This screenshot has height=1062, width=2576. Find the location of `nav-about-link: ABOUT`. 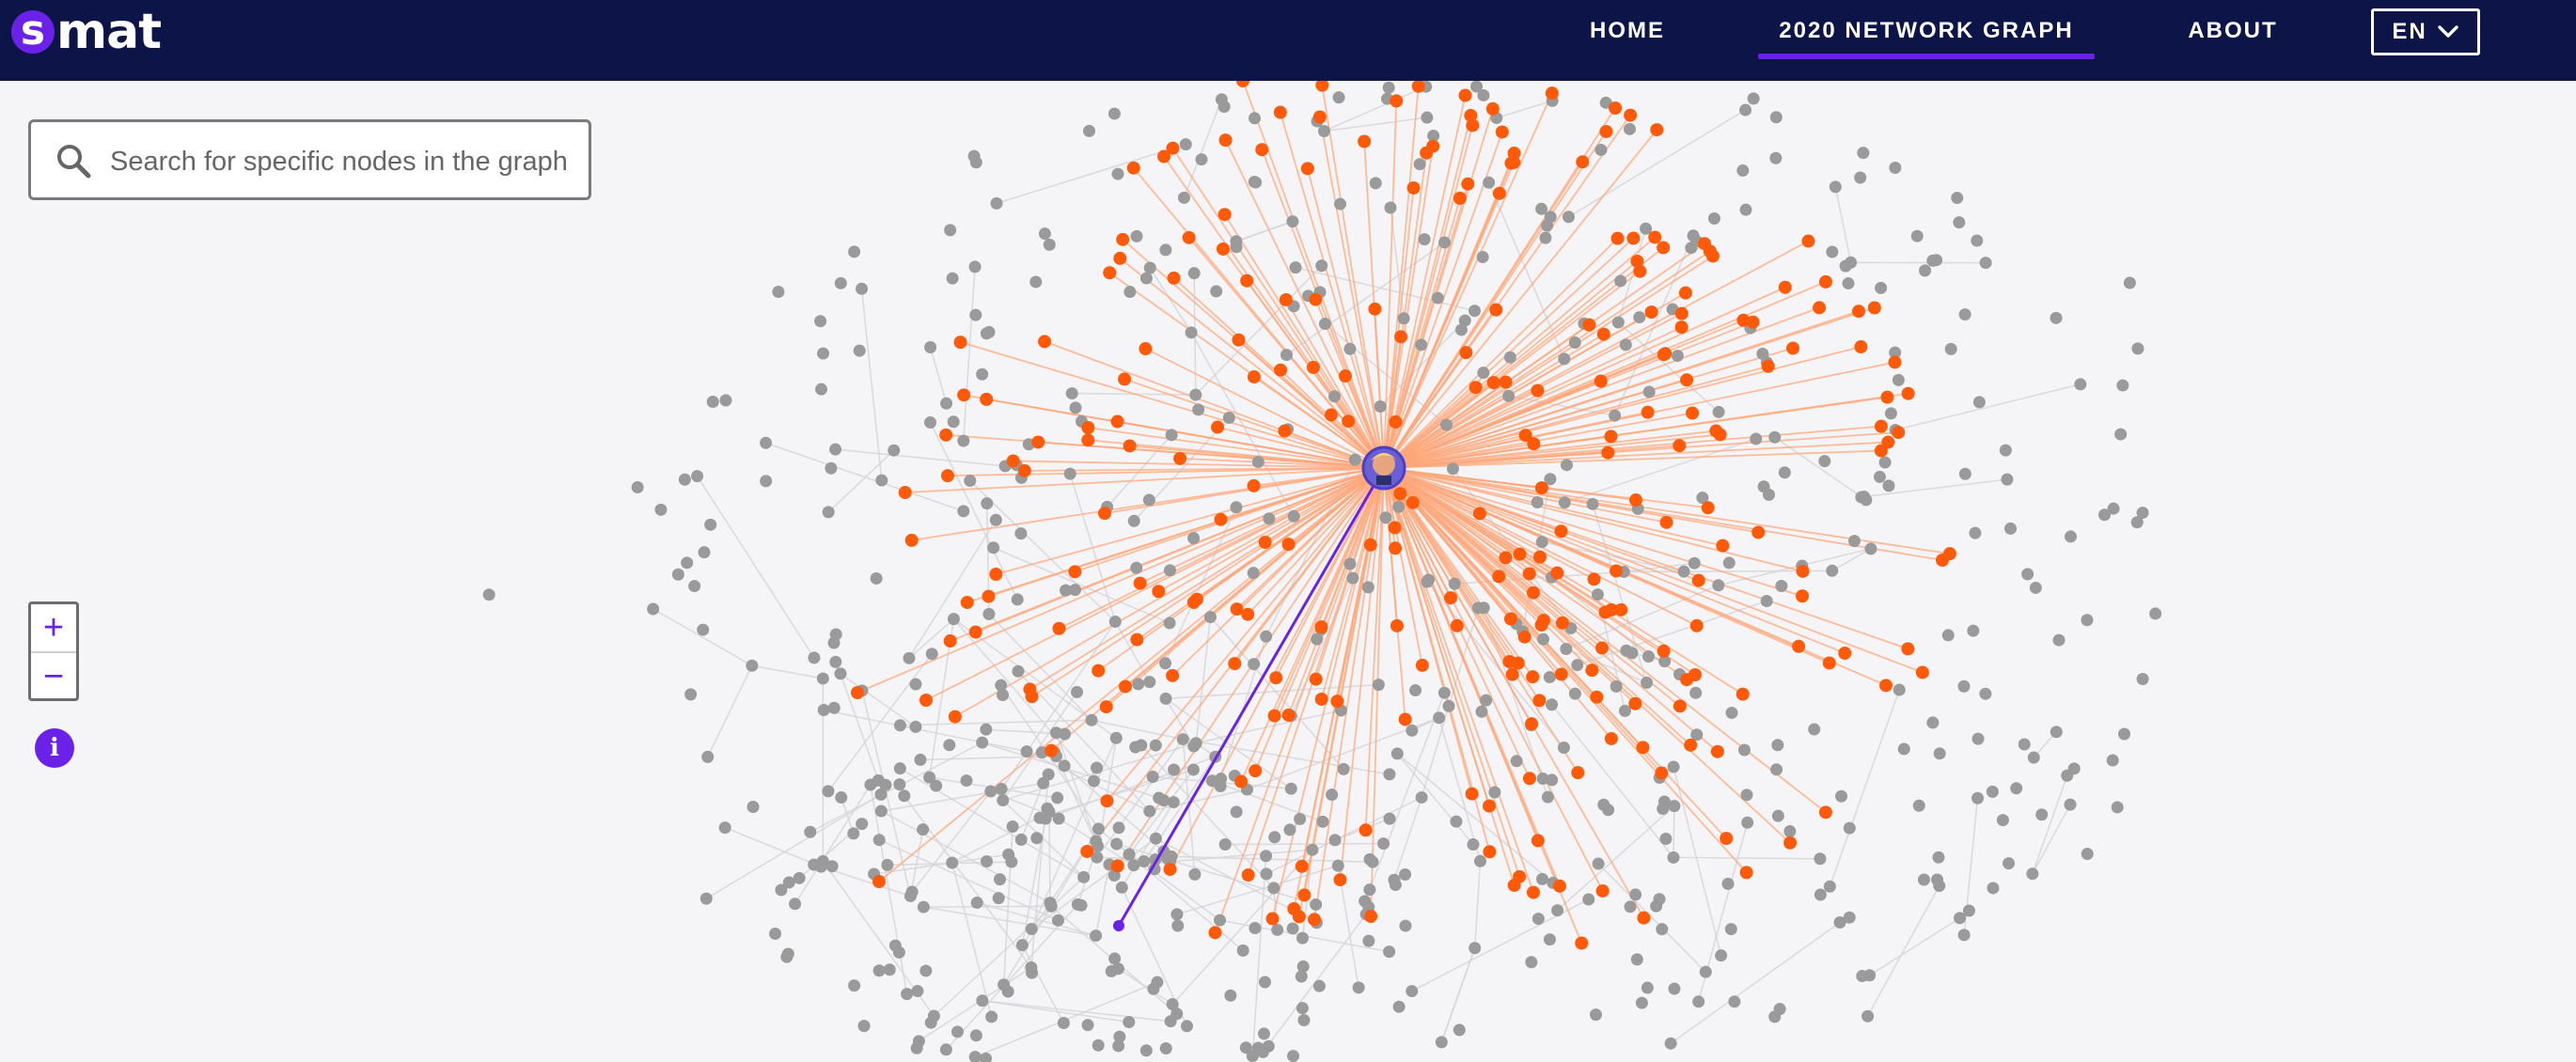

nav-about-link: ABOUT is located at coordinates (2233, 33).